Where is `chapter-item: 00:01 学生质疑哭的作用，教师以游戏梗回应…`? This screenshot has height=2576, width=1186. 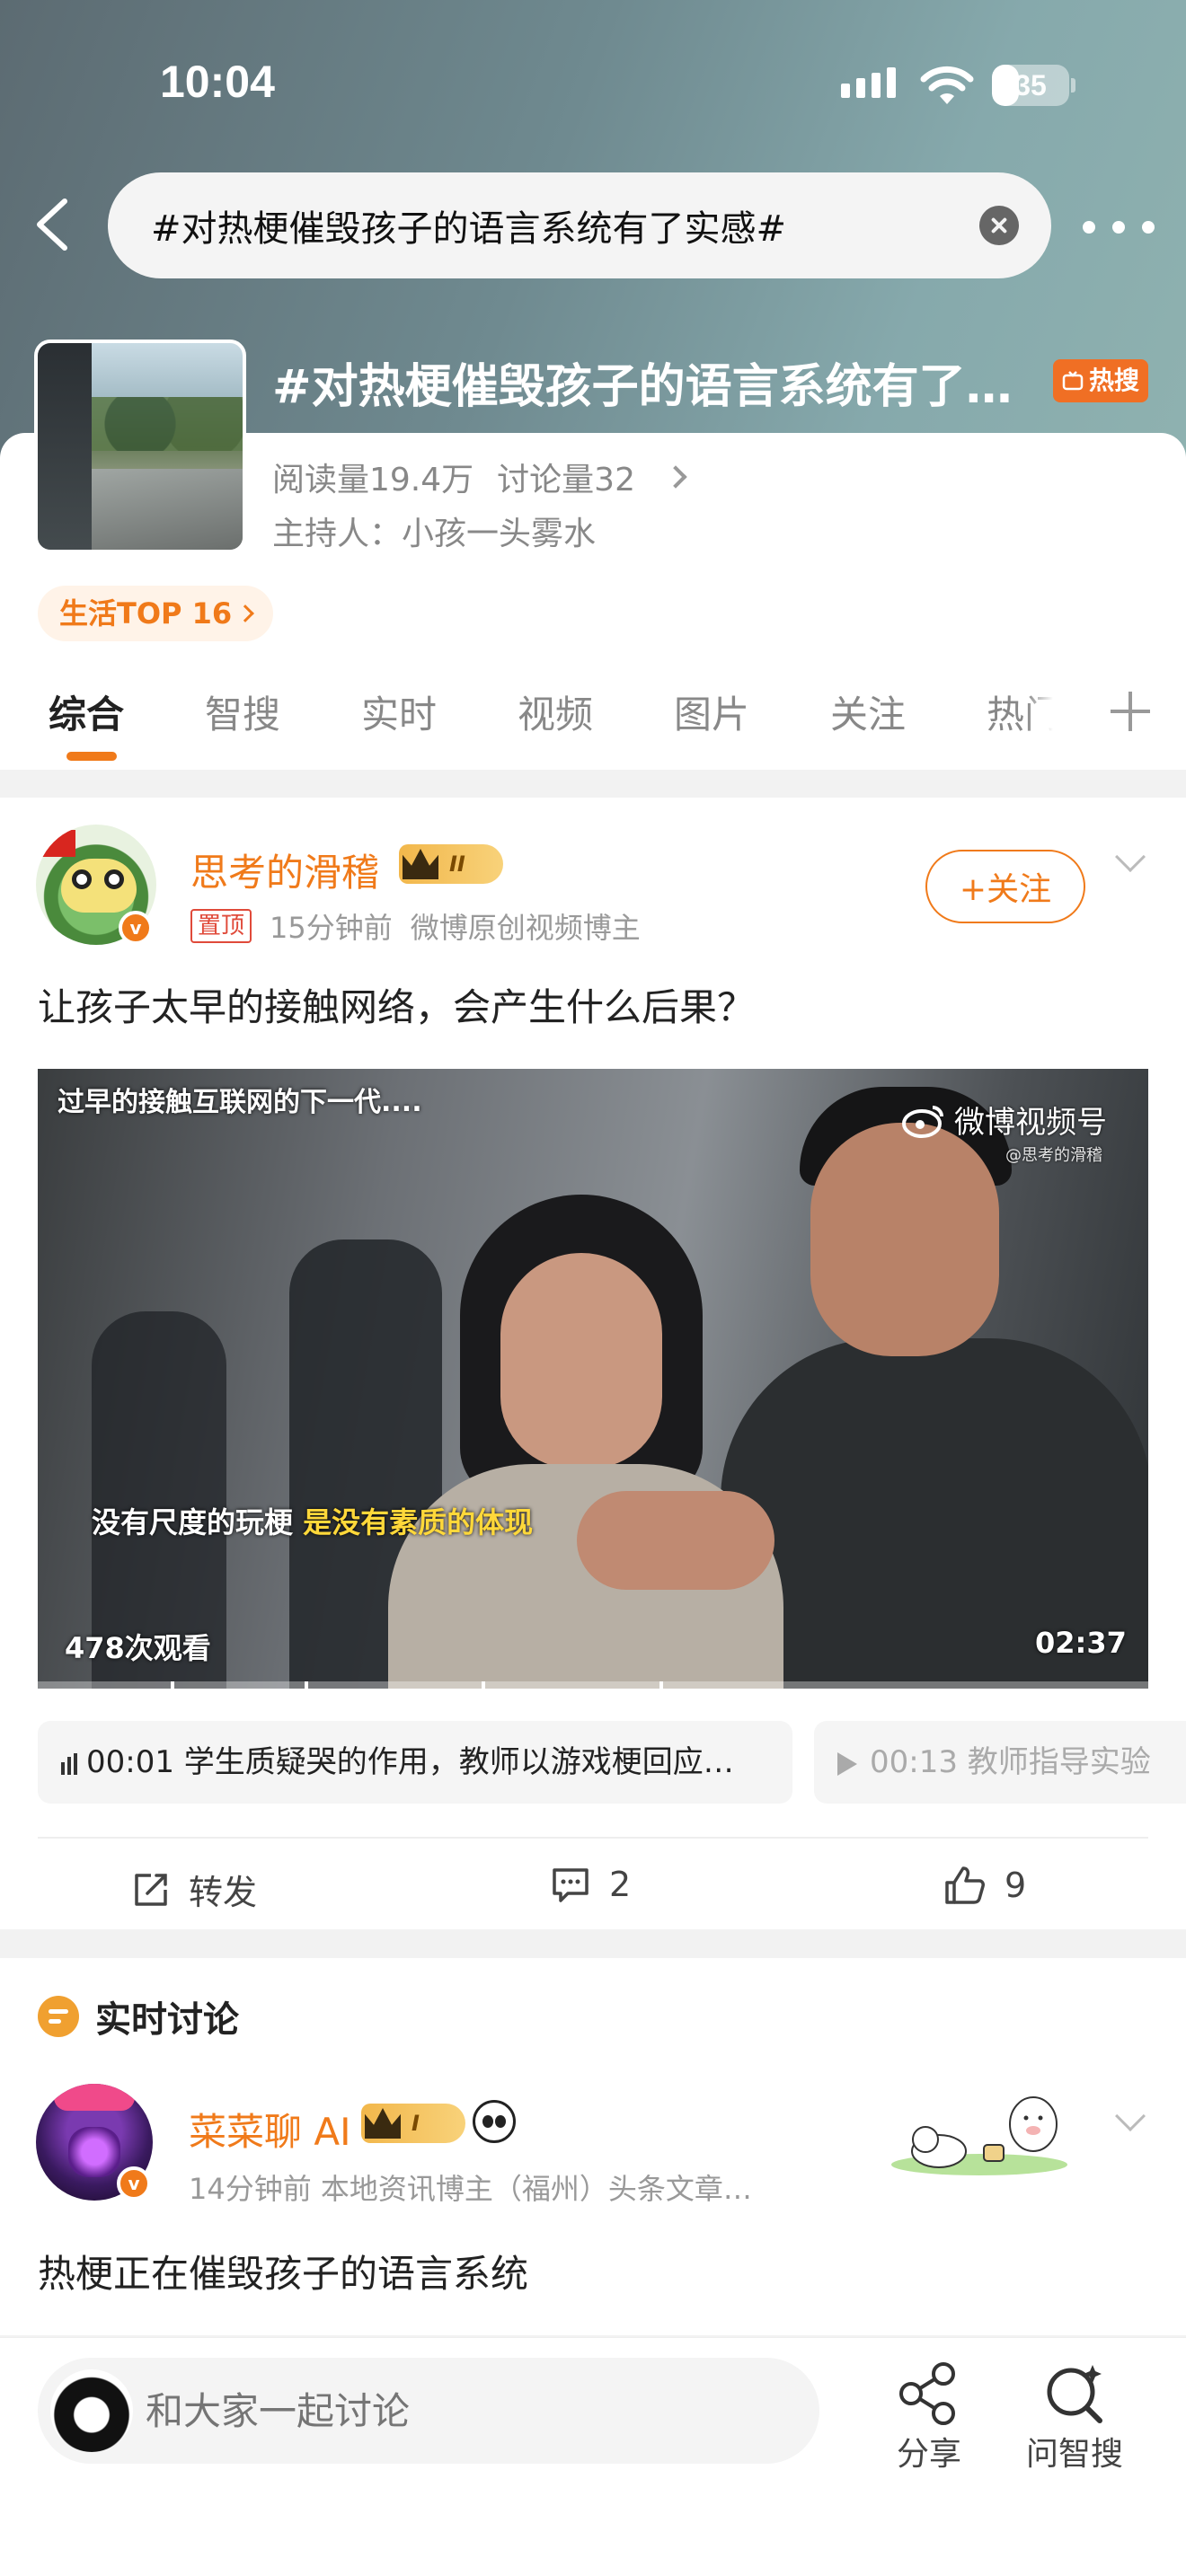 chapter-item: 00:01 学生质疑哭的作用，教师以游戏梗回应… is located at coordinates (415, 1762).